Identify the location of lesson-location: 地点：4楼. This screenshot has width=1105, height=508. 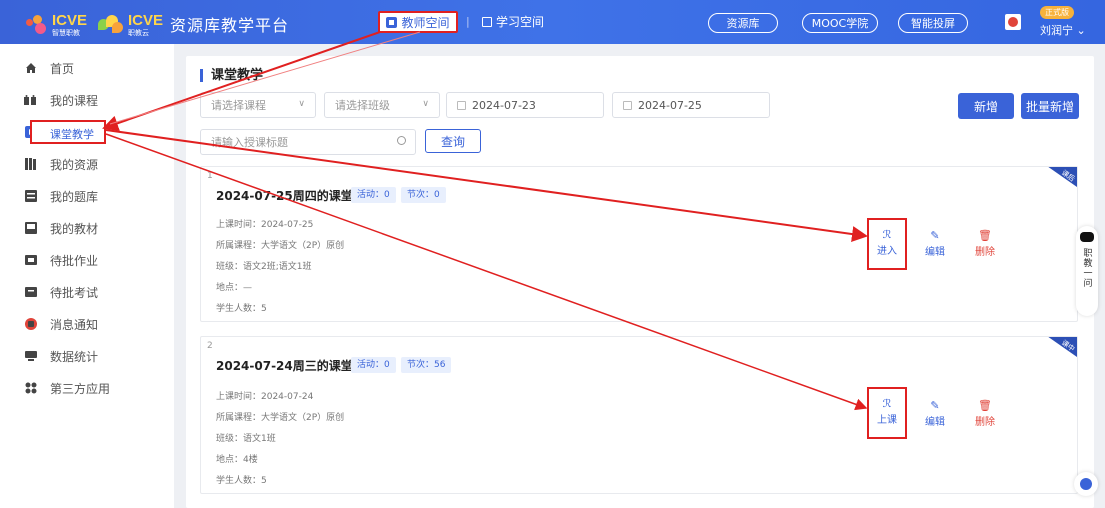
(237, 460).